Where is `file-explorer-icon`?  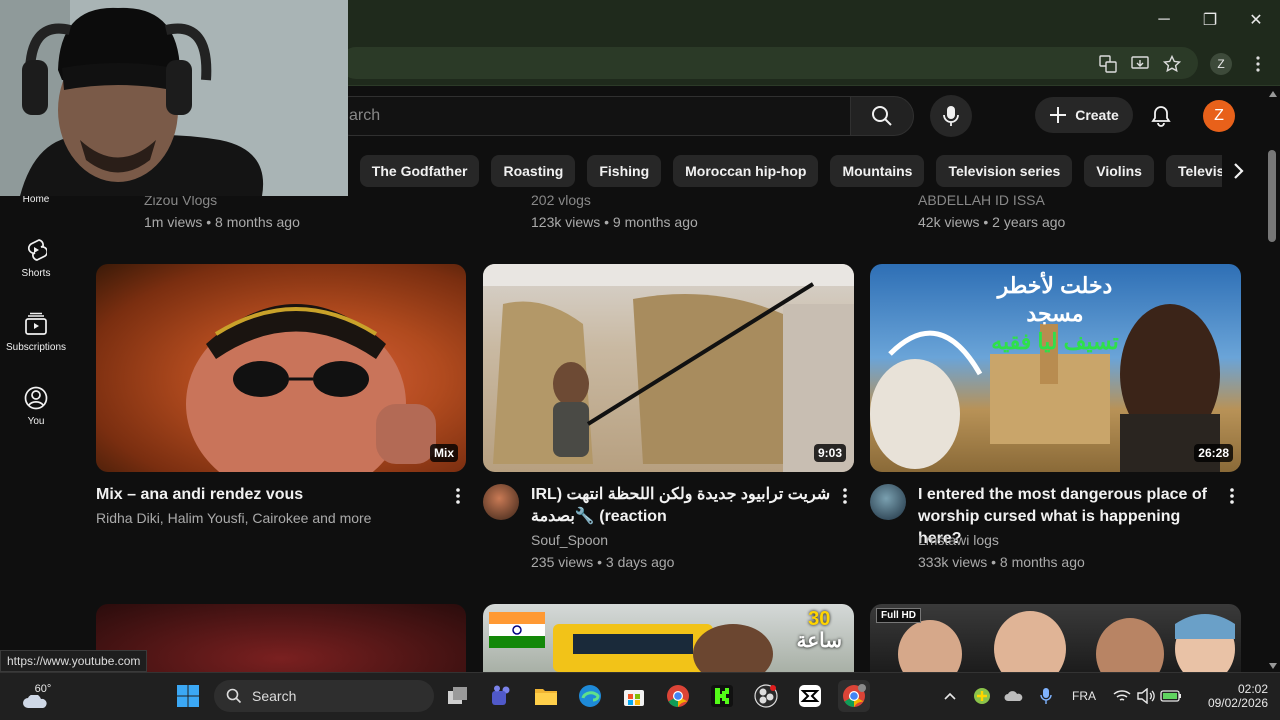 file-explorer-icon is located at coordinates (546, 696).